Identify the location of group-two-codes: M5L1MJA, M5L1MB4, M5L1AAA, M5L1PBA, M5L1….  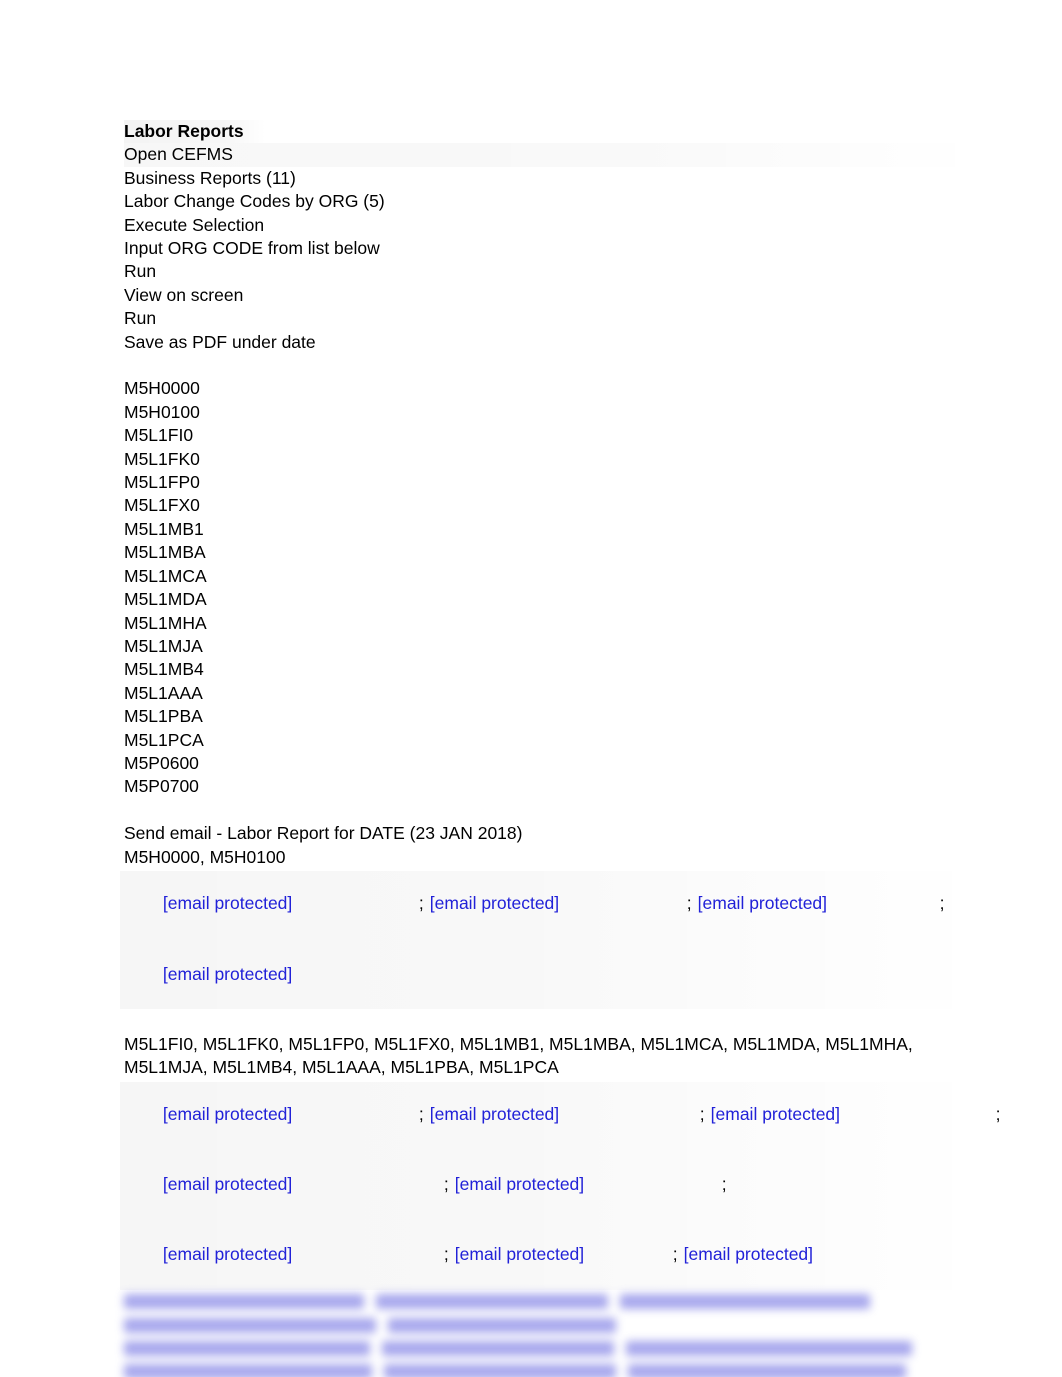
(341, 1067).